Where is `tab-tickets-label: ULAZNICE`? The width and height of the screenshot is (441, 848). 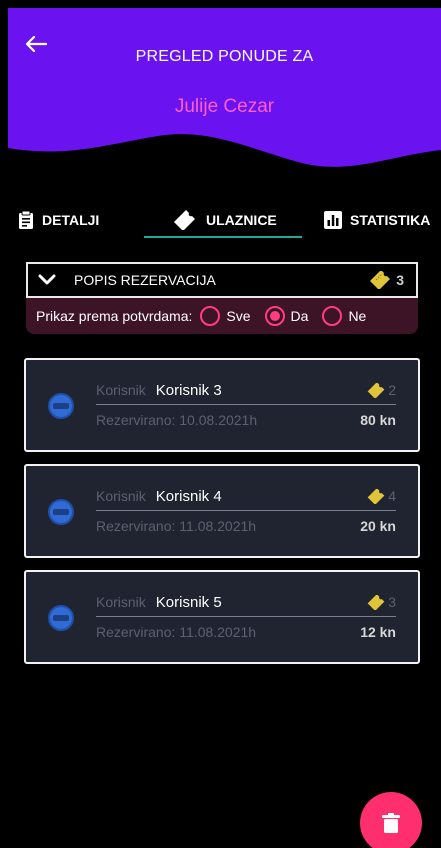
tab-tickets-label: ULAZNICE is located at coordinates (241, 220).